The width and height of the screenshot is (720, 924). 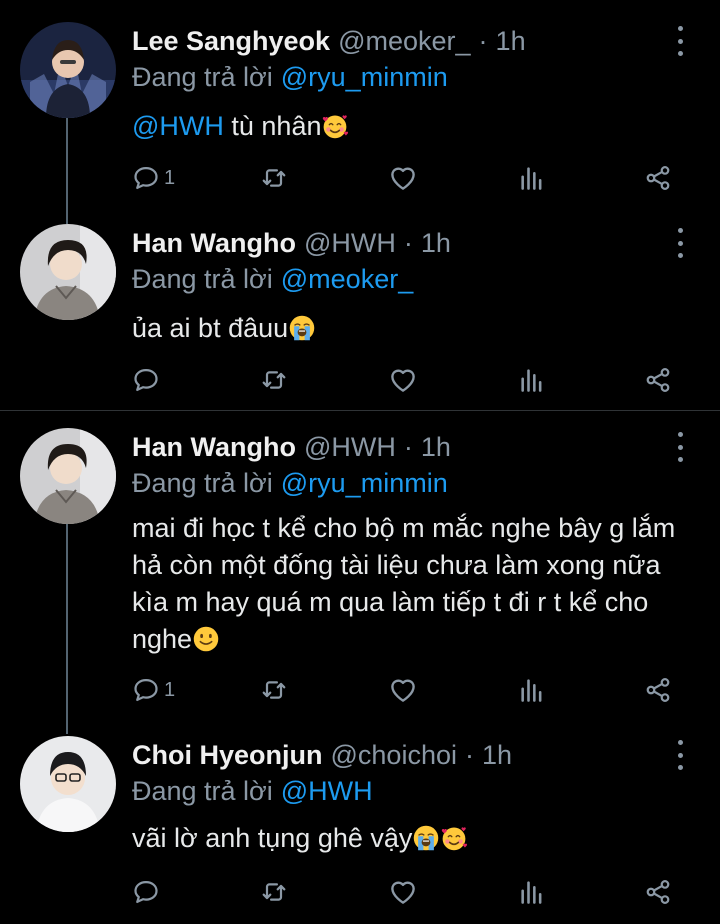 What do you see at coordinates (178, 126) in the screenshot?
I see `mention-link: @HWH` at bounding box center [178, 126].